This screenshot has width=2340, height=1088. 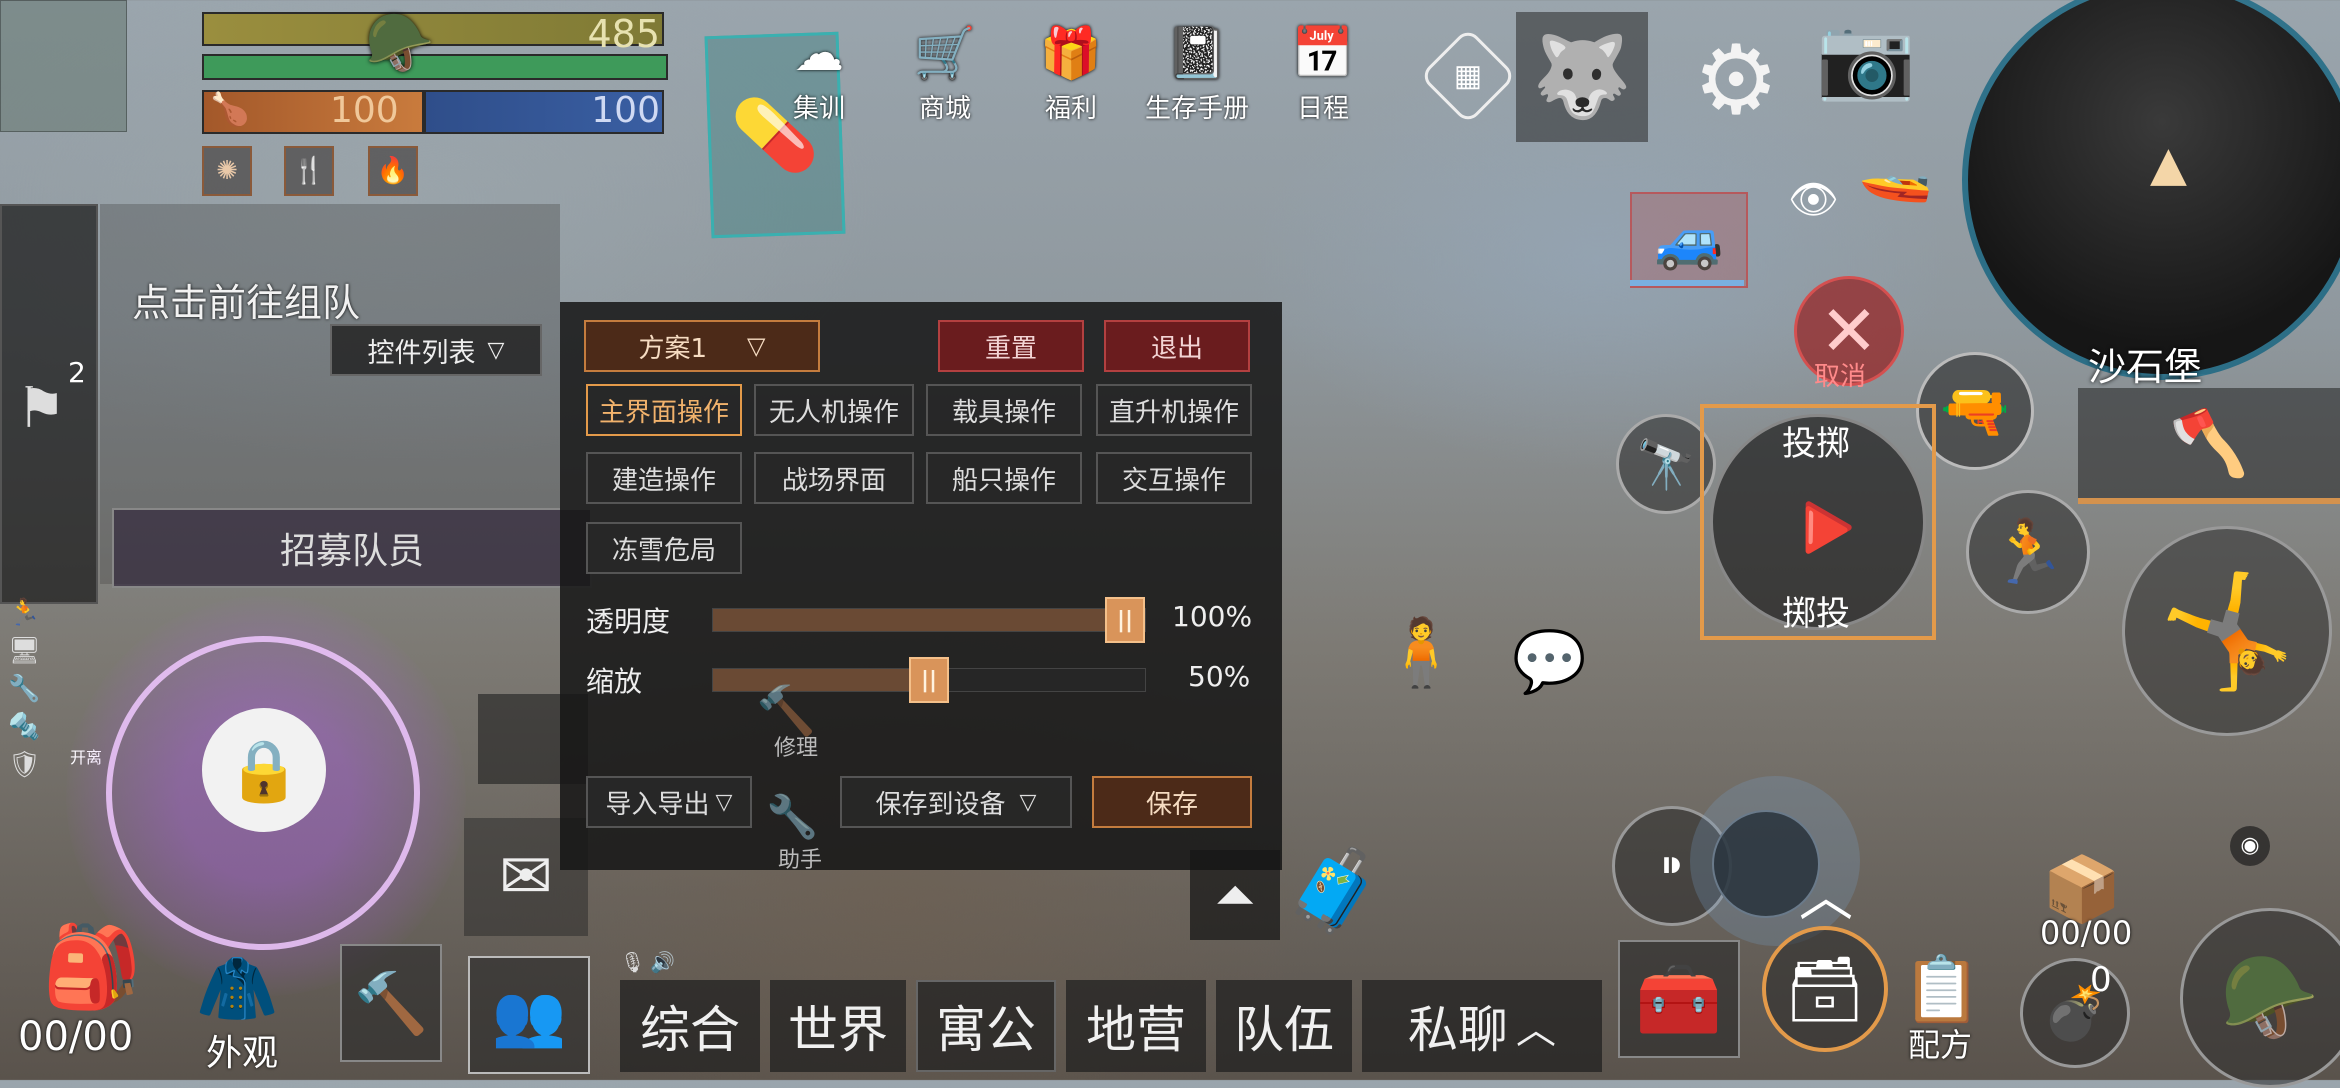 I want to click on fork-knife-icon: 🍴, so click(x=309, y=171).